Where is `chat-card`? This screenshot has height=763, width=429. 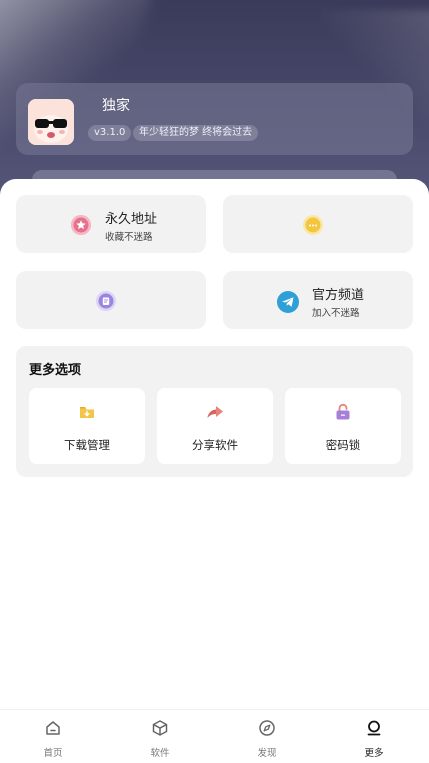 chat-card is located at coordinates (318, 224).